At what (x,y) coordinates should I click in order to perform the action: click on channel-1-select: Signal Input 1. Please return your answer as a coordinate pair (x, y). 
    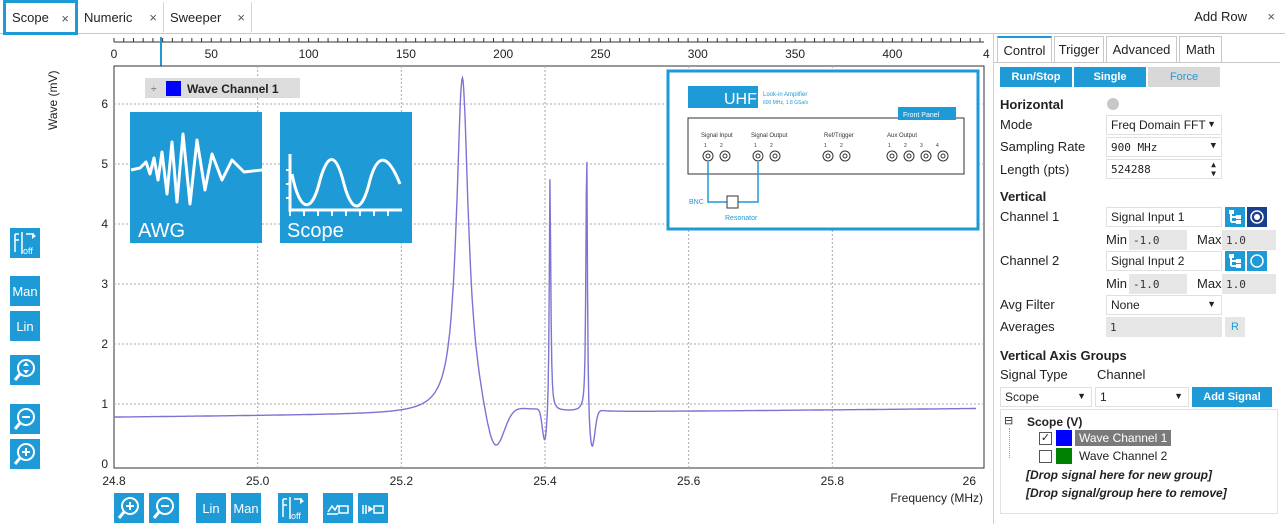
    Looking at the image, I should click on (1164, 217).